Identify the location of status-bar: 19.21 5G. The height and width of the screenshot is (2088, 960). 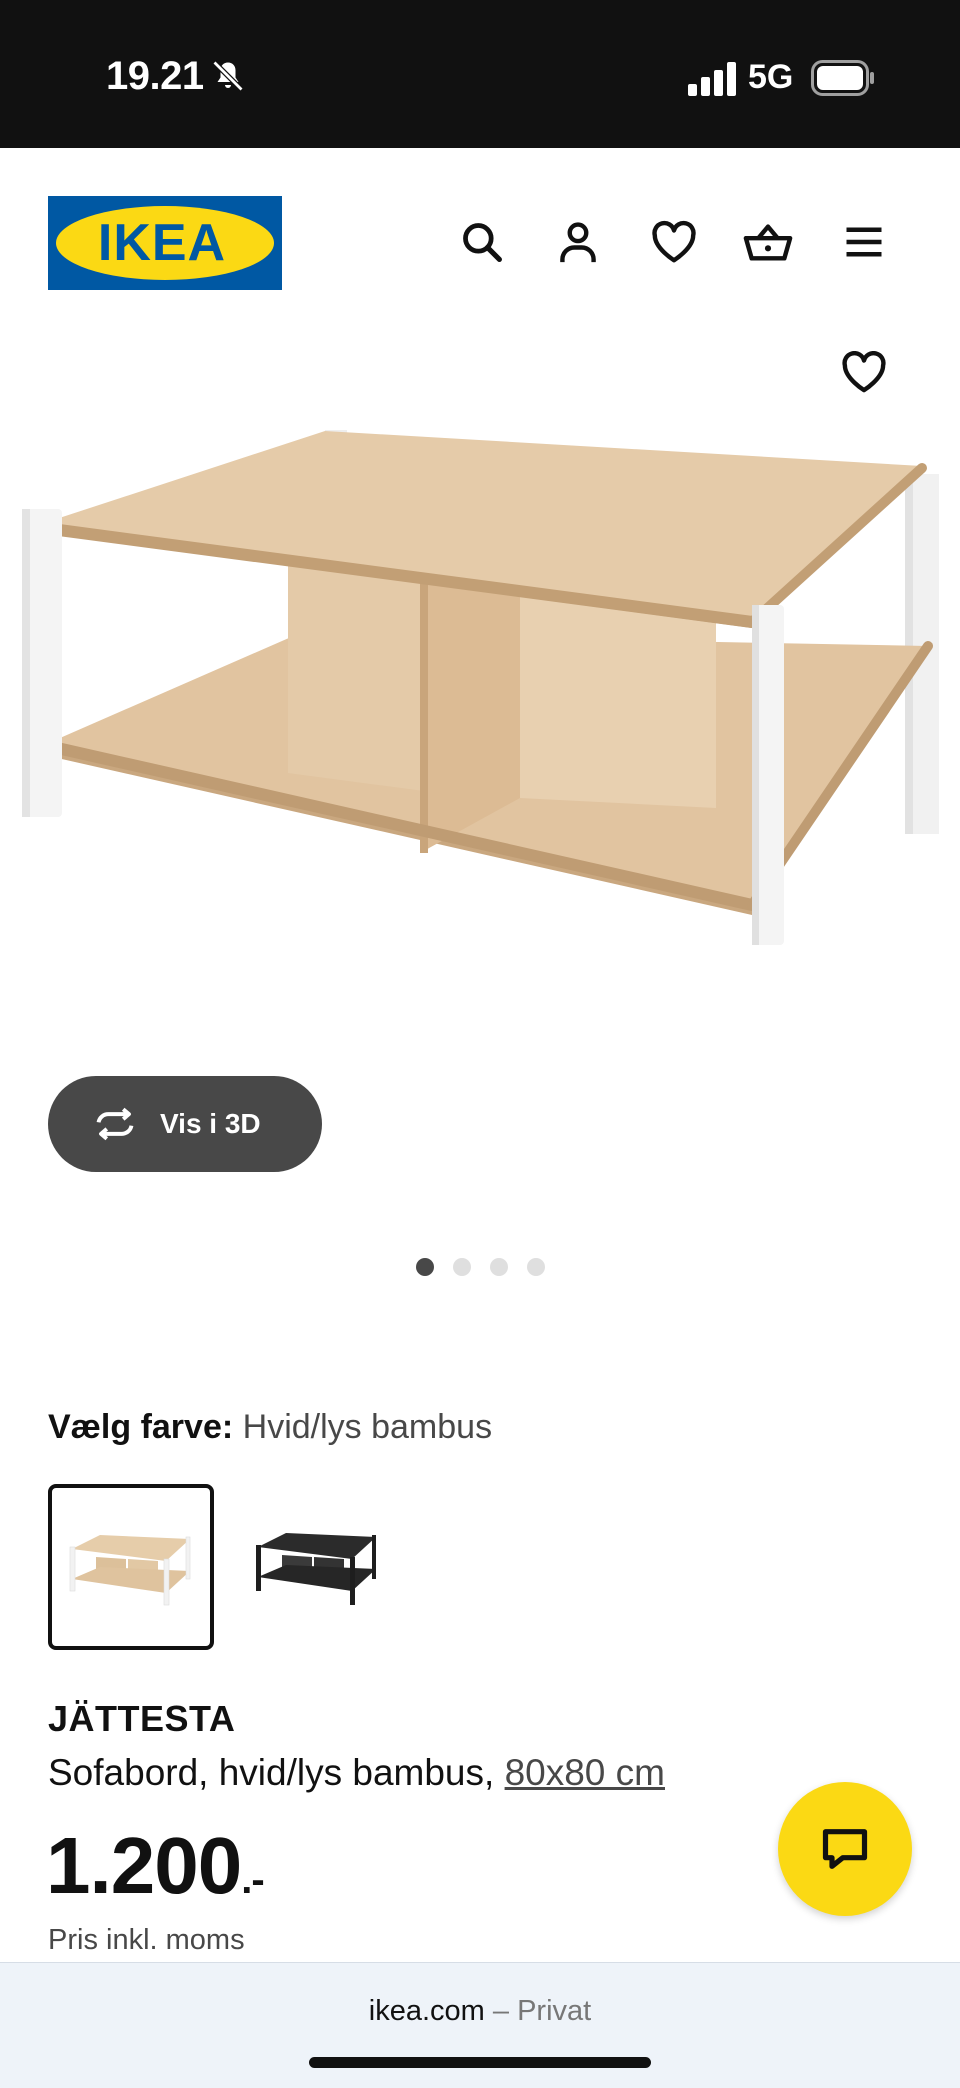
(480, 74).